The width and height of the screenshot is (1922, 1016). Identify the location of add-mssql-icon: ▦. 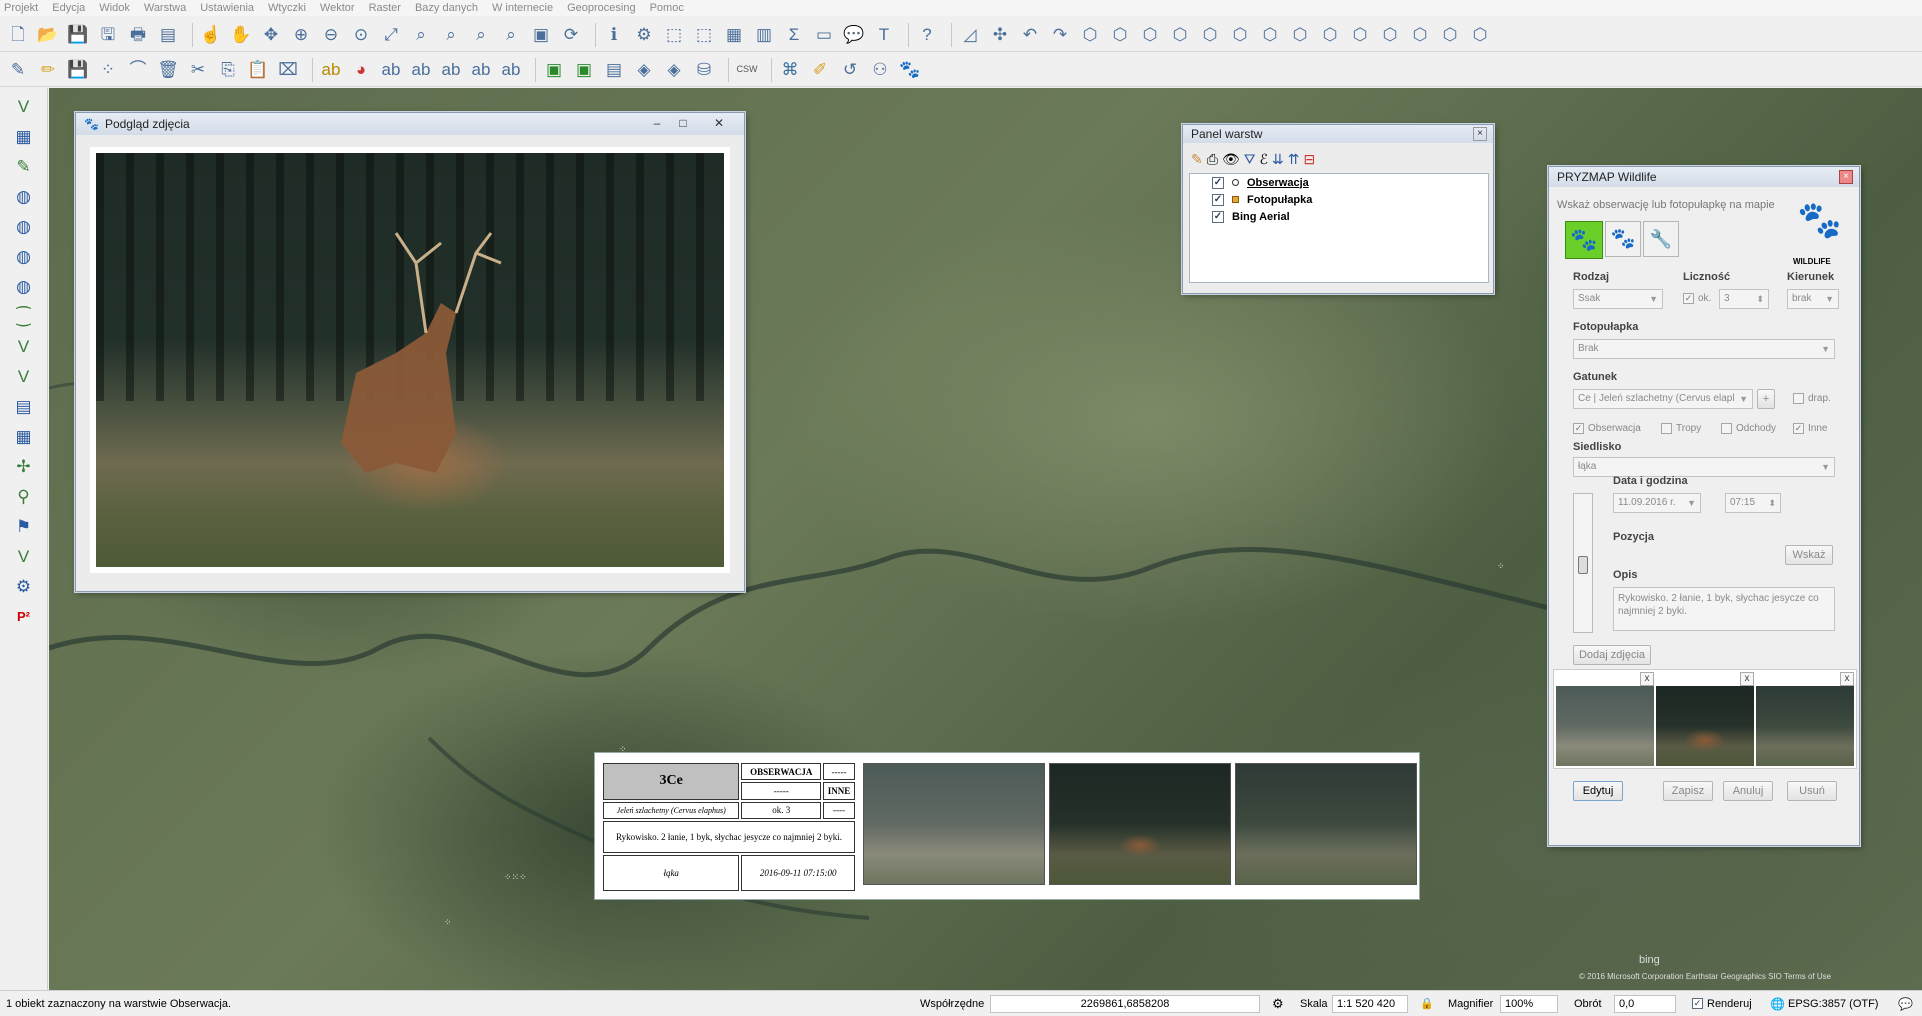
(24, 436).